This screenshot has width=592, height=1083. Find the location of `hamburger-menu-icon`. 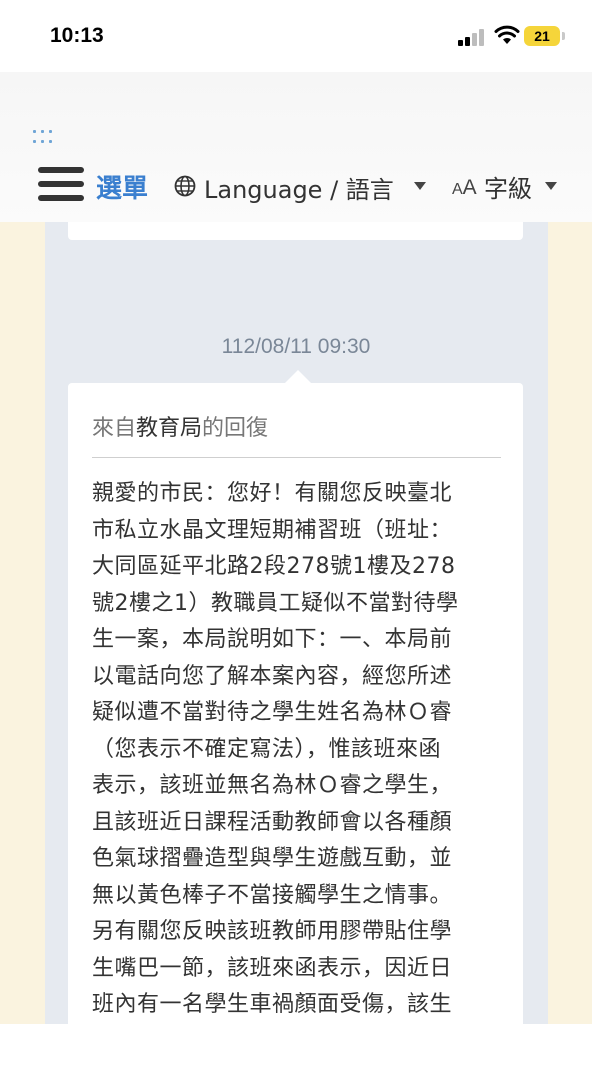

hamburger-menu-icon is located at coordinates (61, 184).